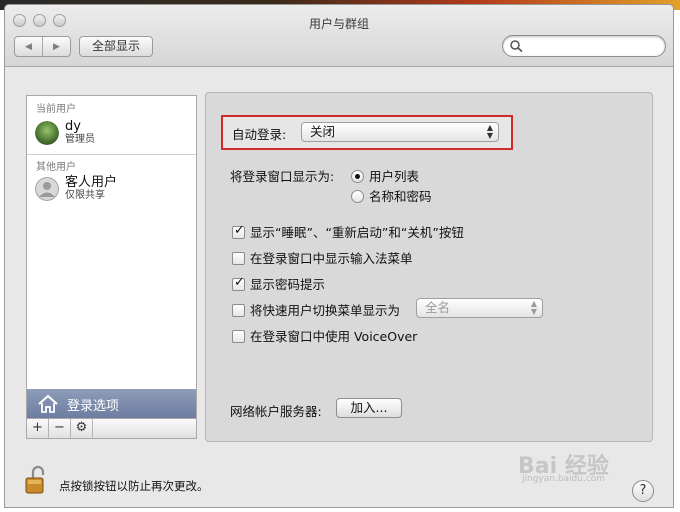 This screenshot has width=680, height=512. What do you see at coordinates (91, 182) in the screenshot?
I see `guest-user-name: 客人用户` at bounding box center [91, 182].